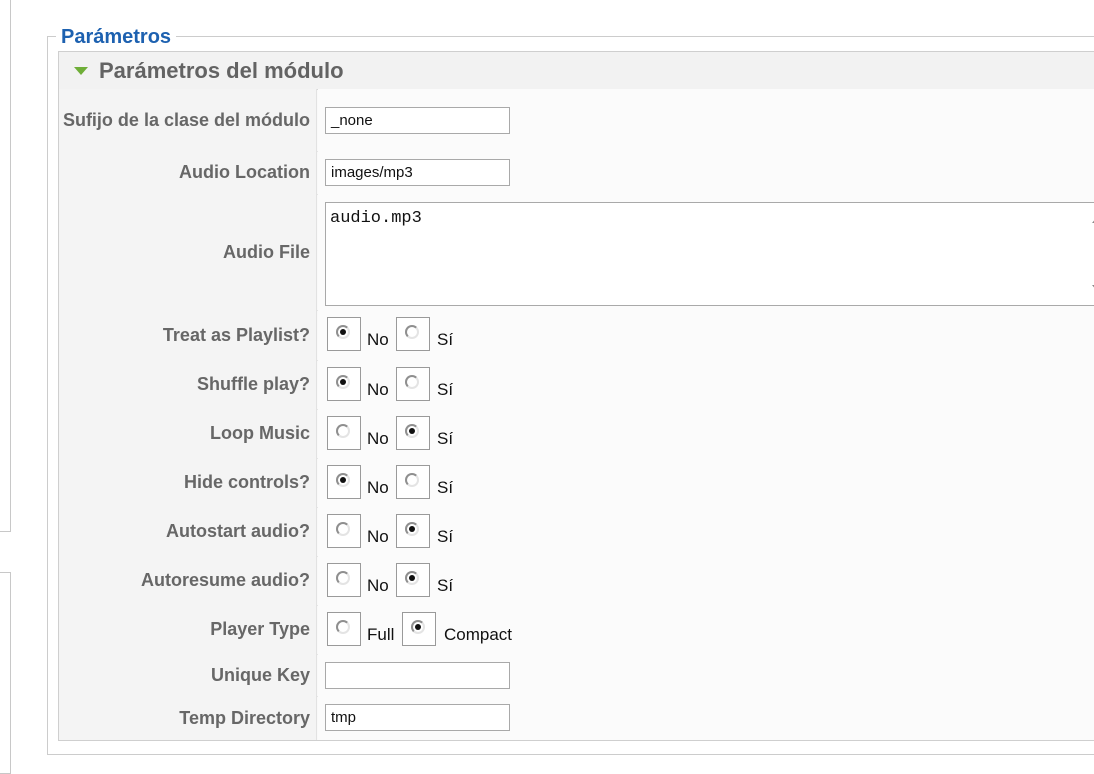  I want to click on row-player-type: Player Type Full Compact, so click(576, 630).